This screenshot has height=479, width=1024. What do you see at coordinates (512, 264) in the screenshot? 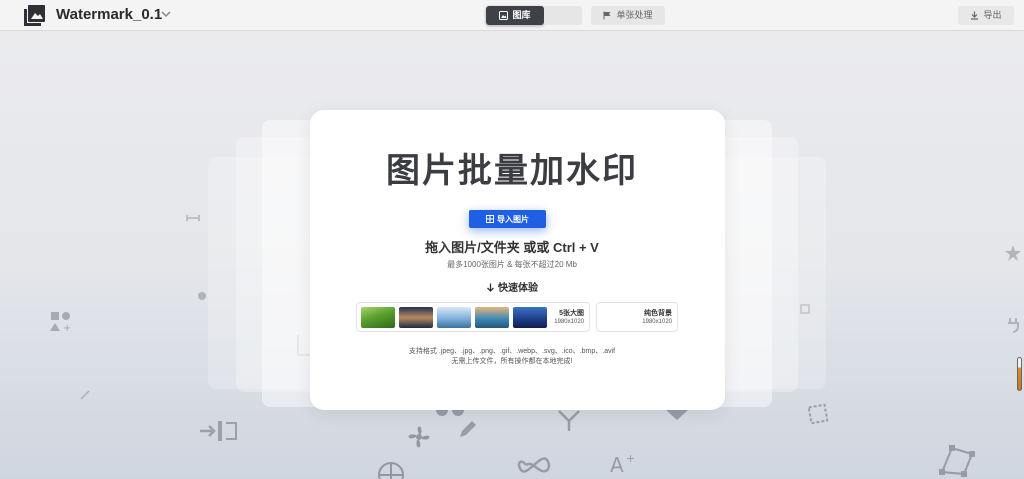
I see `limit-hint: 最多1000张图片 & 每张不超过20 Mb` at bounding box center [512, 264].